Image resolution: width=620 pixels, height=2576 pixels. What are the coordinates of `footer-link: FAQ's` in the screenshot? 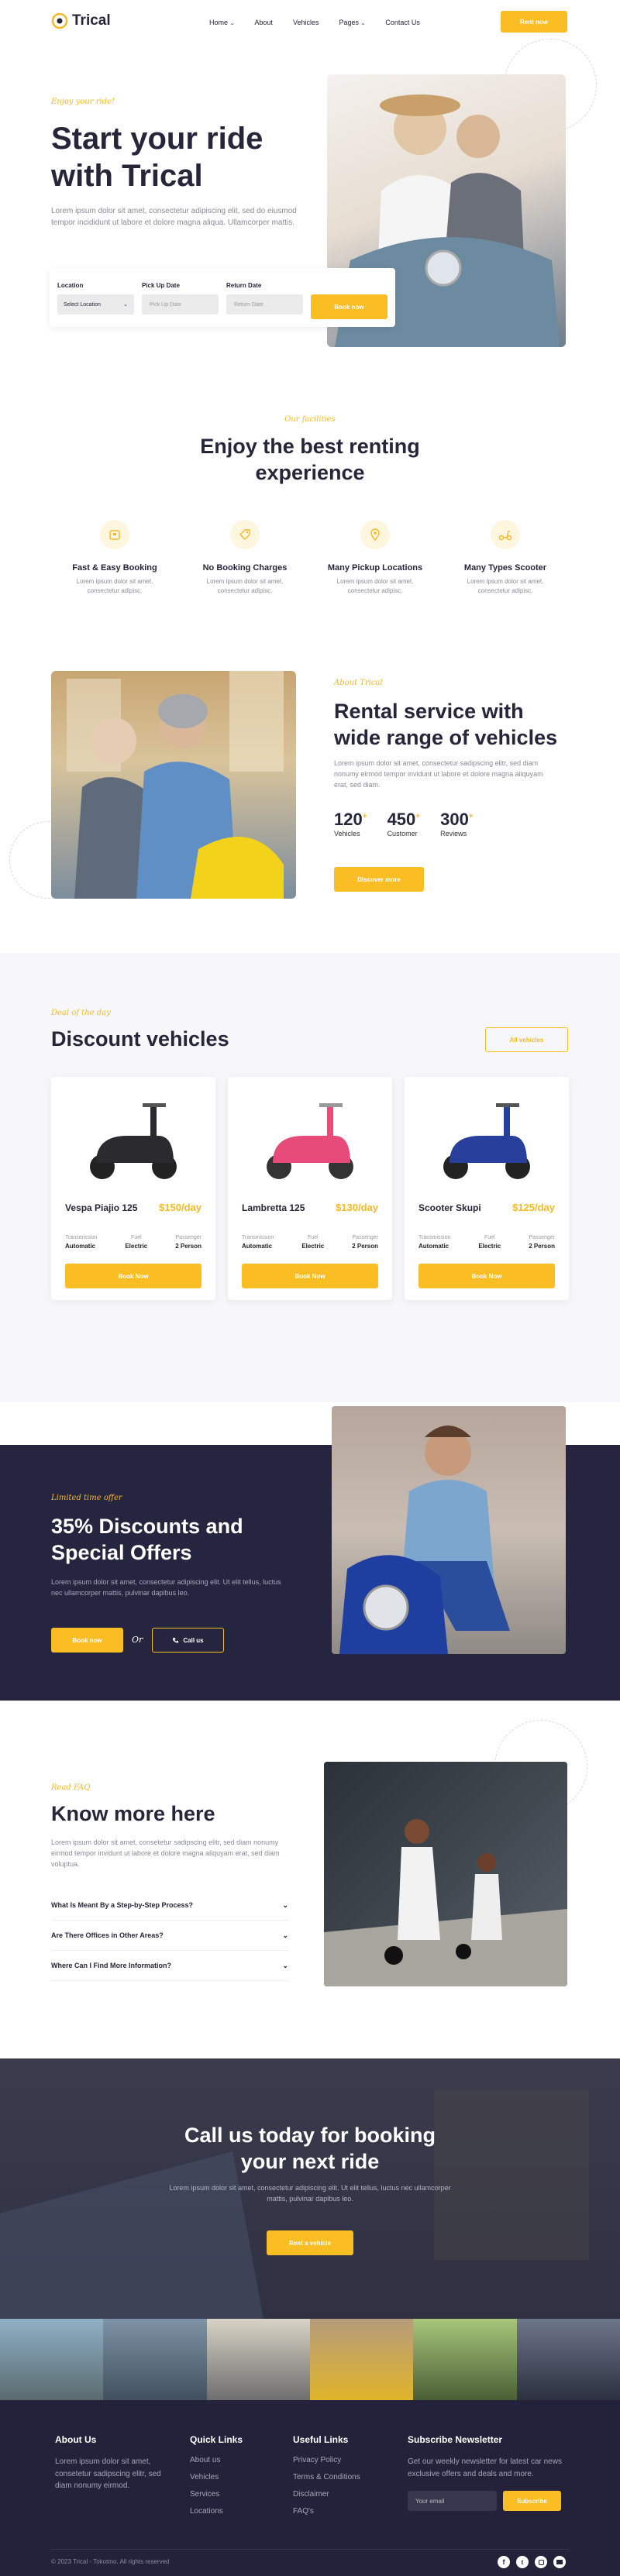 It's located at (326, 2511).